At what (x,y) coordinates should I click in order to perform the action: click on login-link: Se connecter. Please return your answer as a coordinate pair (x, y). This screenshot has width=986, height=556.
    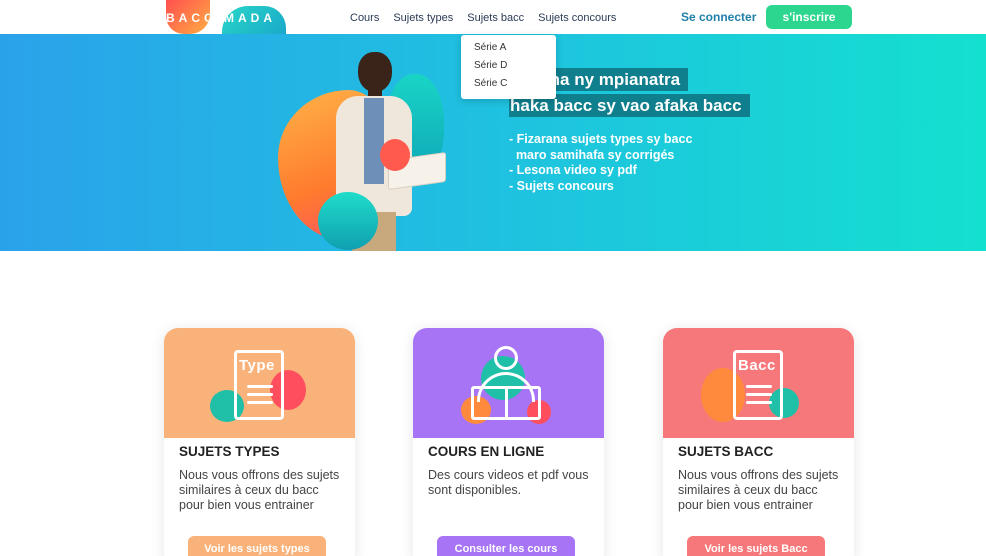
    Looking at the image, I should click on (718, 17).